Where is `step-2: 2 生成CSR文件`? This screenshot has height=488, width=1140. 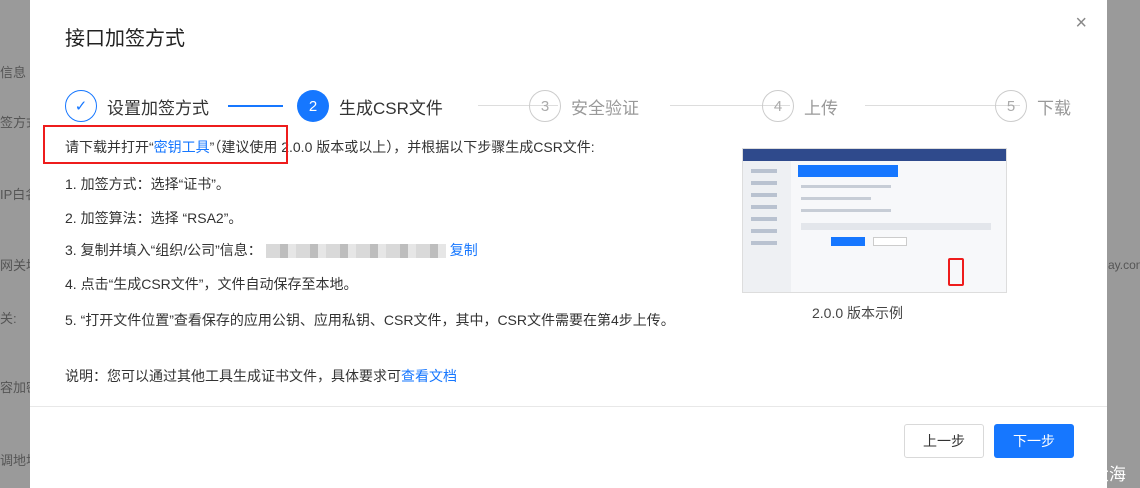
step-2: 2 生成CSR文件 is located at coordinates (370, 106).